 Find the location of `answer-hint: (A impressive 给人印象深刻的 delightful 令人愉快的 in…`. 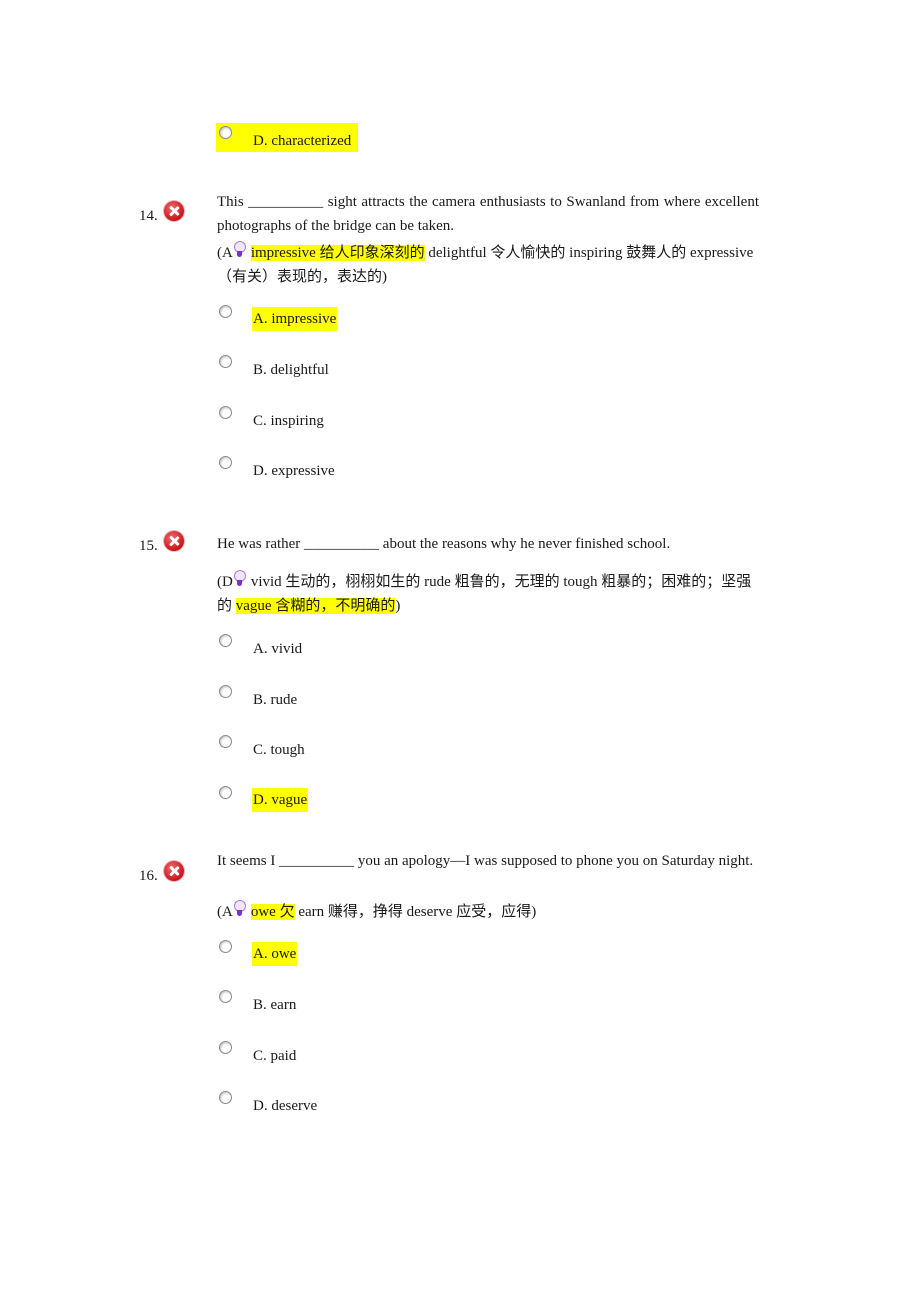

answer-hint: (A impressive 给人印象深刻的 delightful 令人愉快的 in… is located at coordinates (488, 265).